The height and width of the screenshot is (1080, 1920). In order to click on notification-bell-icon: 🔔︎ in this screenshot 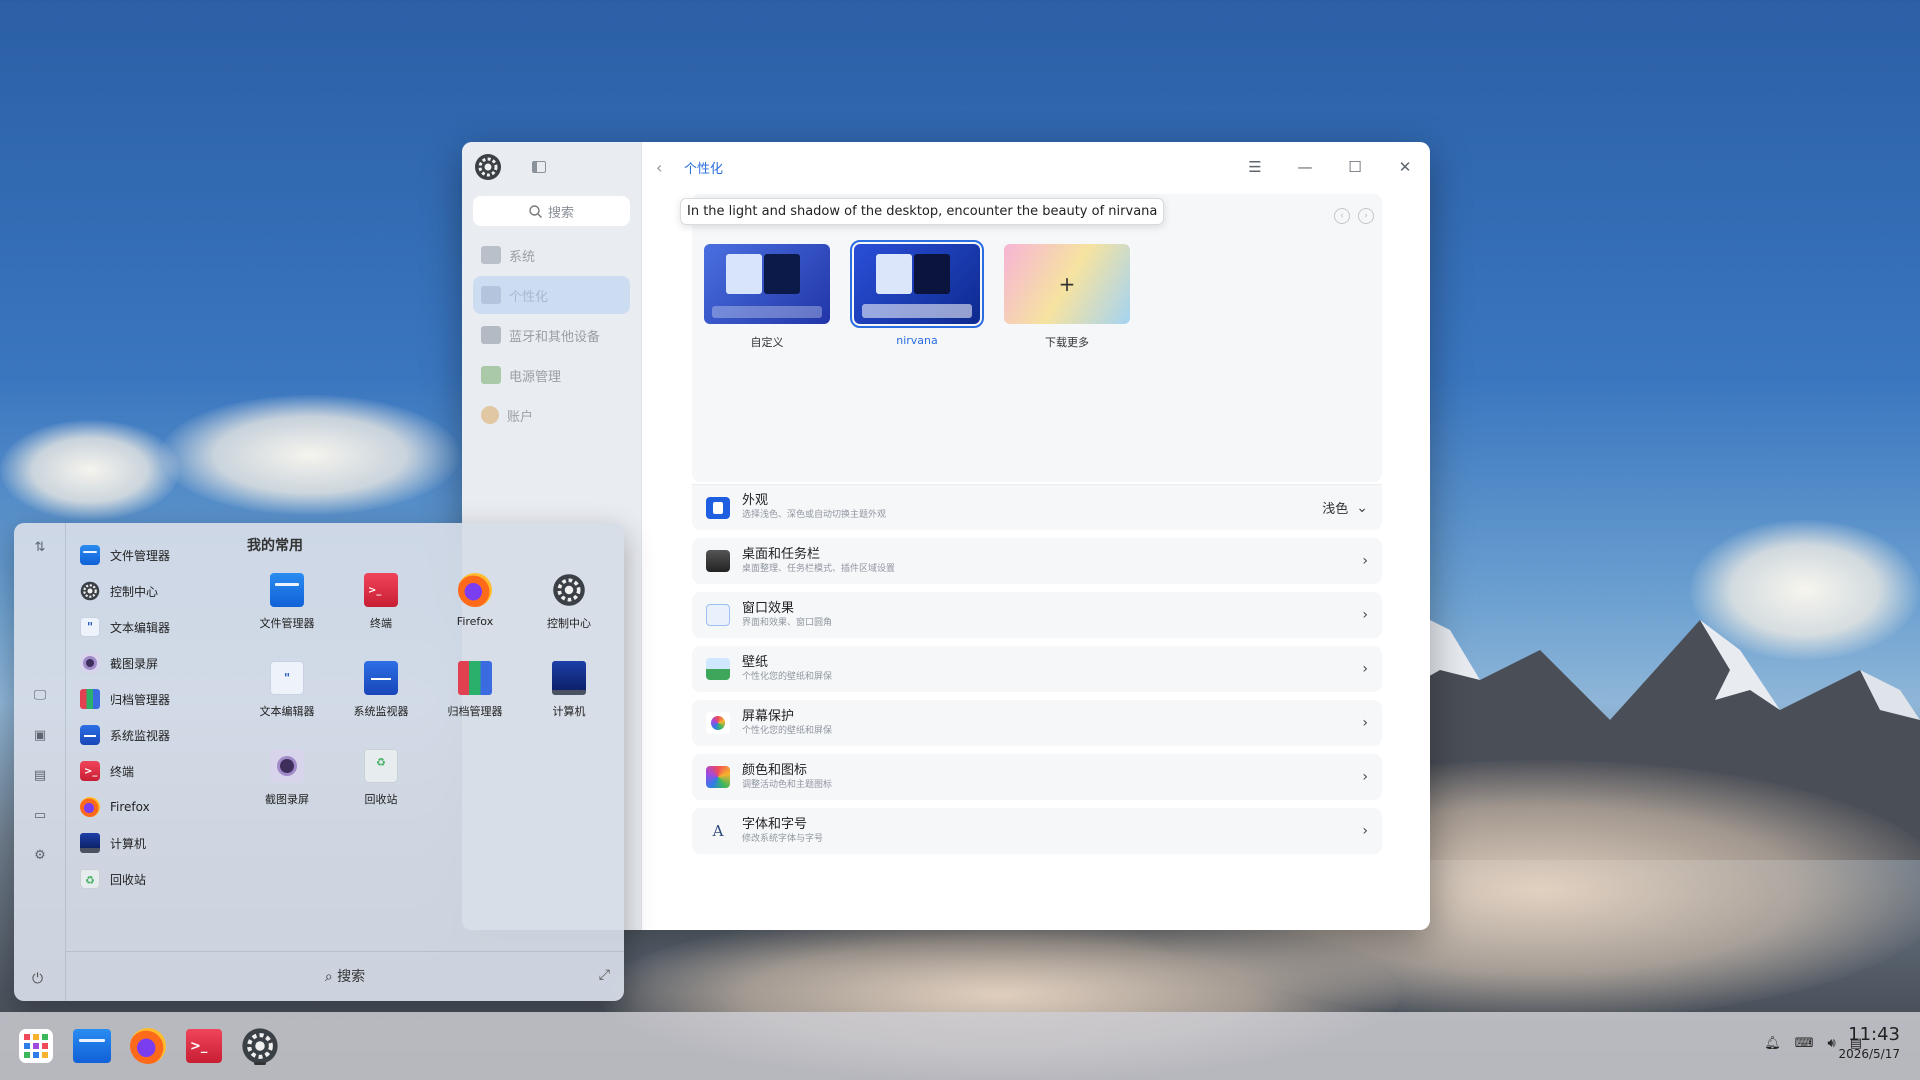, I will do `click(1772, 1043)`.